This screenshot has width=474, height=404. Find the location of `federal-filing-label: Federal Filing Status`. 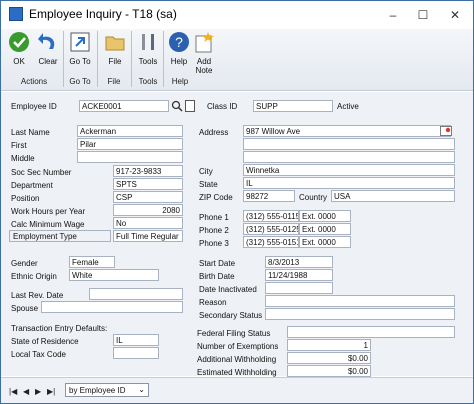

federal-filing-label: Federal Filing Status is located at coordinates (234, 333).